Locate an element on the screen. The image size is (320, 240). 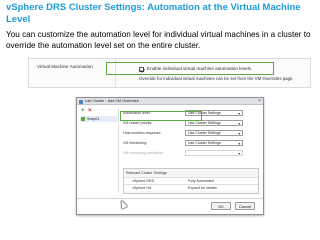
close-icon: × is located at coordinates (259, 101).